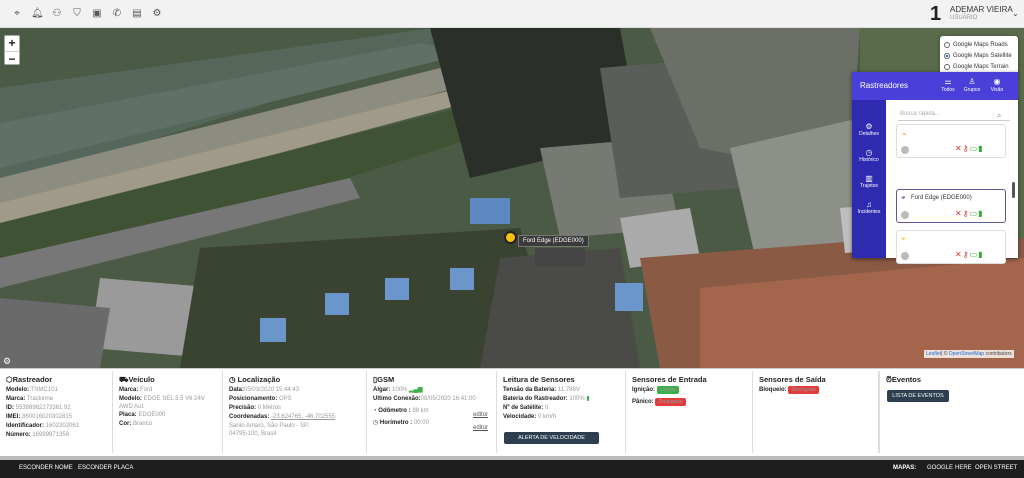 The image size is (1024, 478). I want to click on layer-satellite: Google Maps Satellite, so click(979, 55).